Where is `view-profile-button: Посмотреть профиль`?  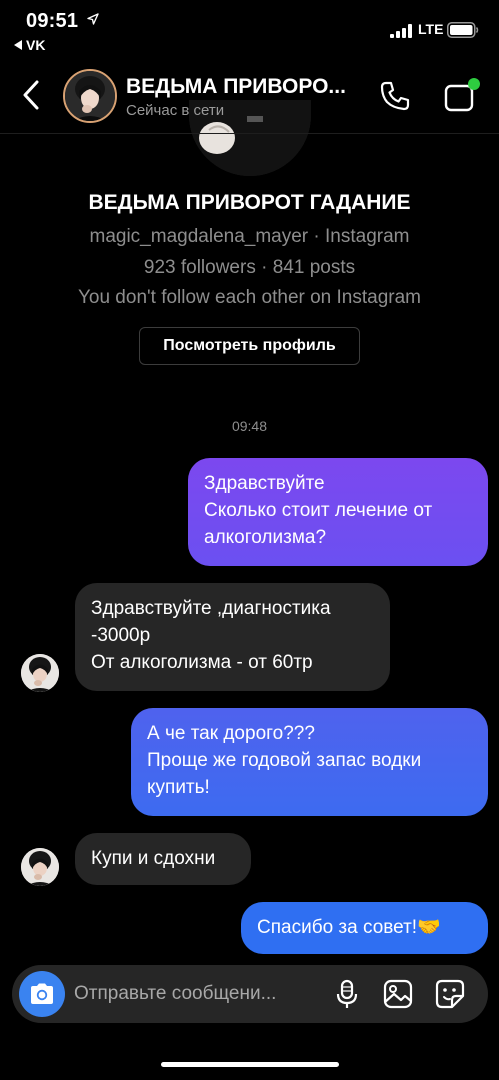 view-profile-button: Посмотреть профиль is located at coordinates (249, 346).